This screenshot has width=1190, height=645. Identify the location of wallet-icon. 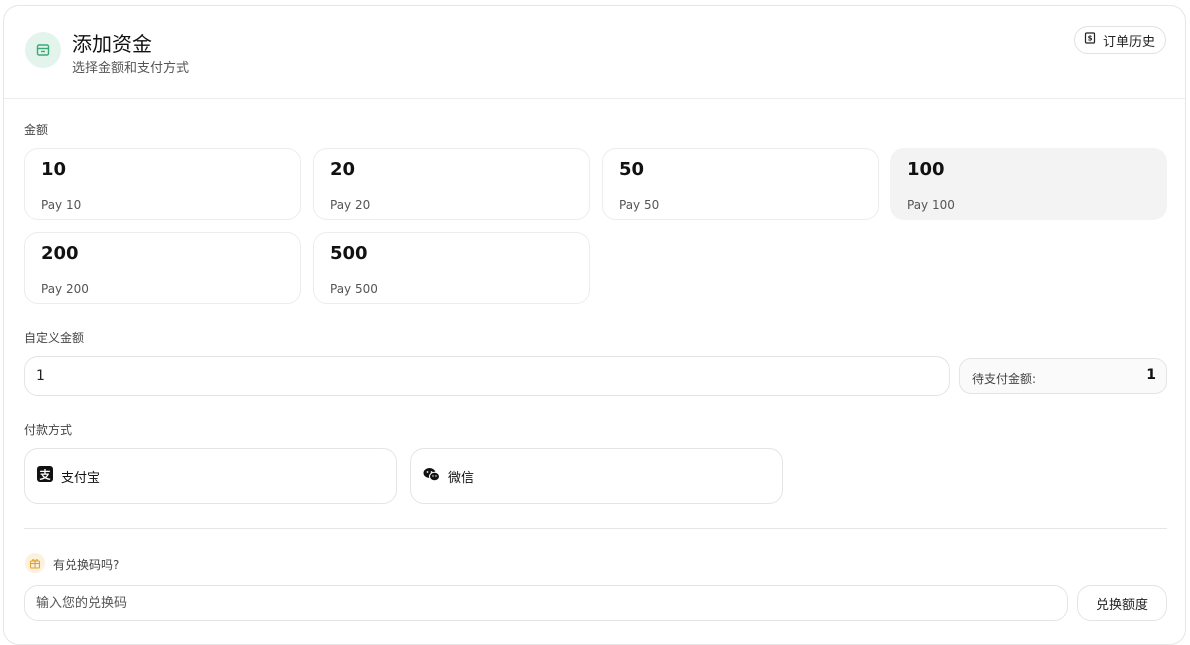
(43, 50).